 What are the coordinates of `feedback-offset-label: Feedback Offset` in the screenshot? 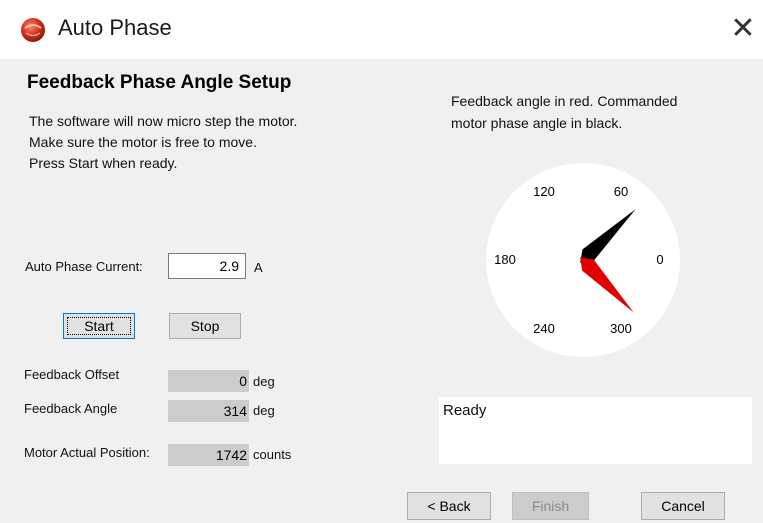 It's located at (72, 374).